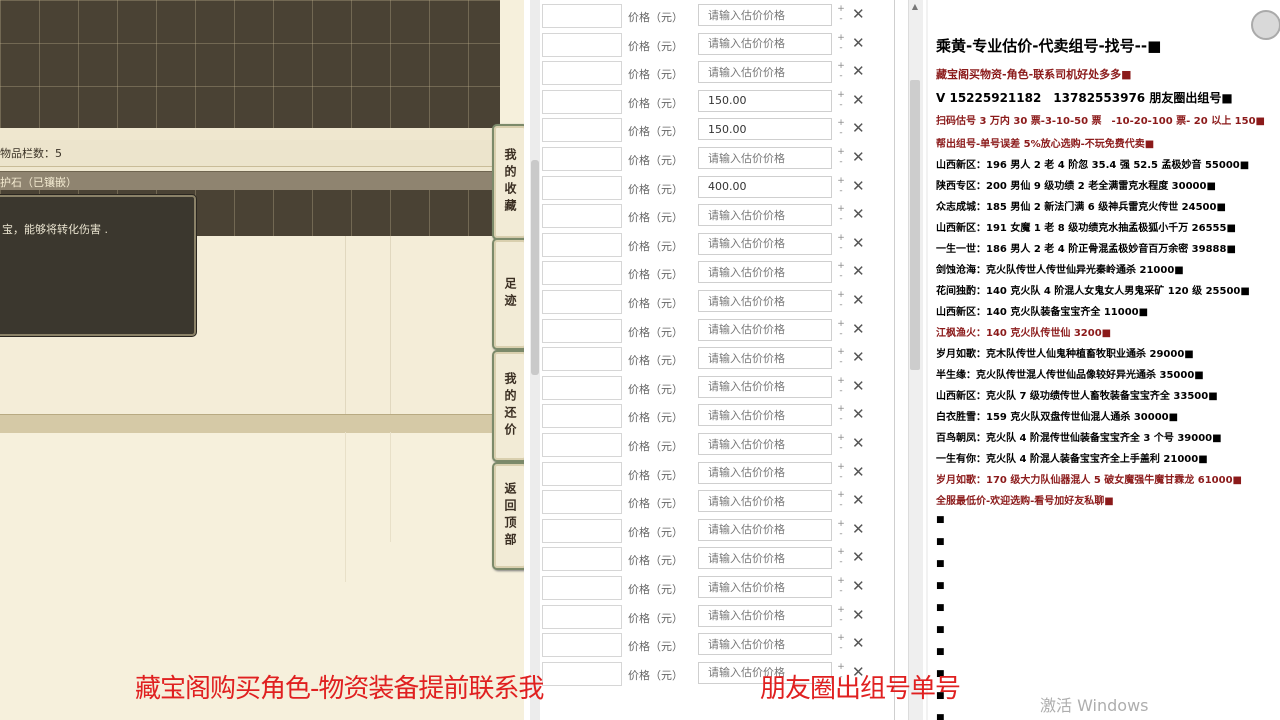 This screenshot has height=720, width=1280. Describe the element at coordinates (510, 182) in the screenshot. I see `tab-my-favorites: 我的收藏` at that location.